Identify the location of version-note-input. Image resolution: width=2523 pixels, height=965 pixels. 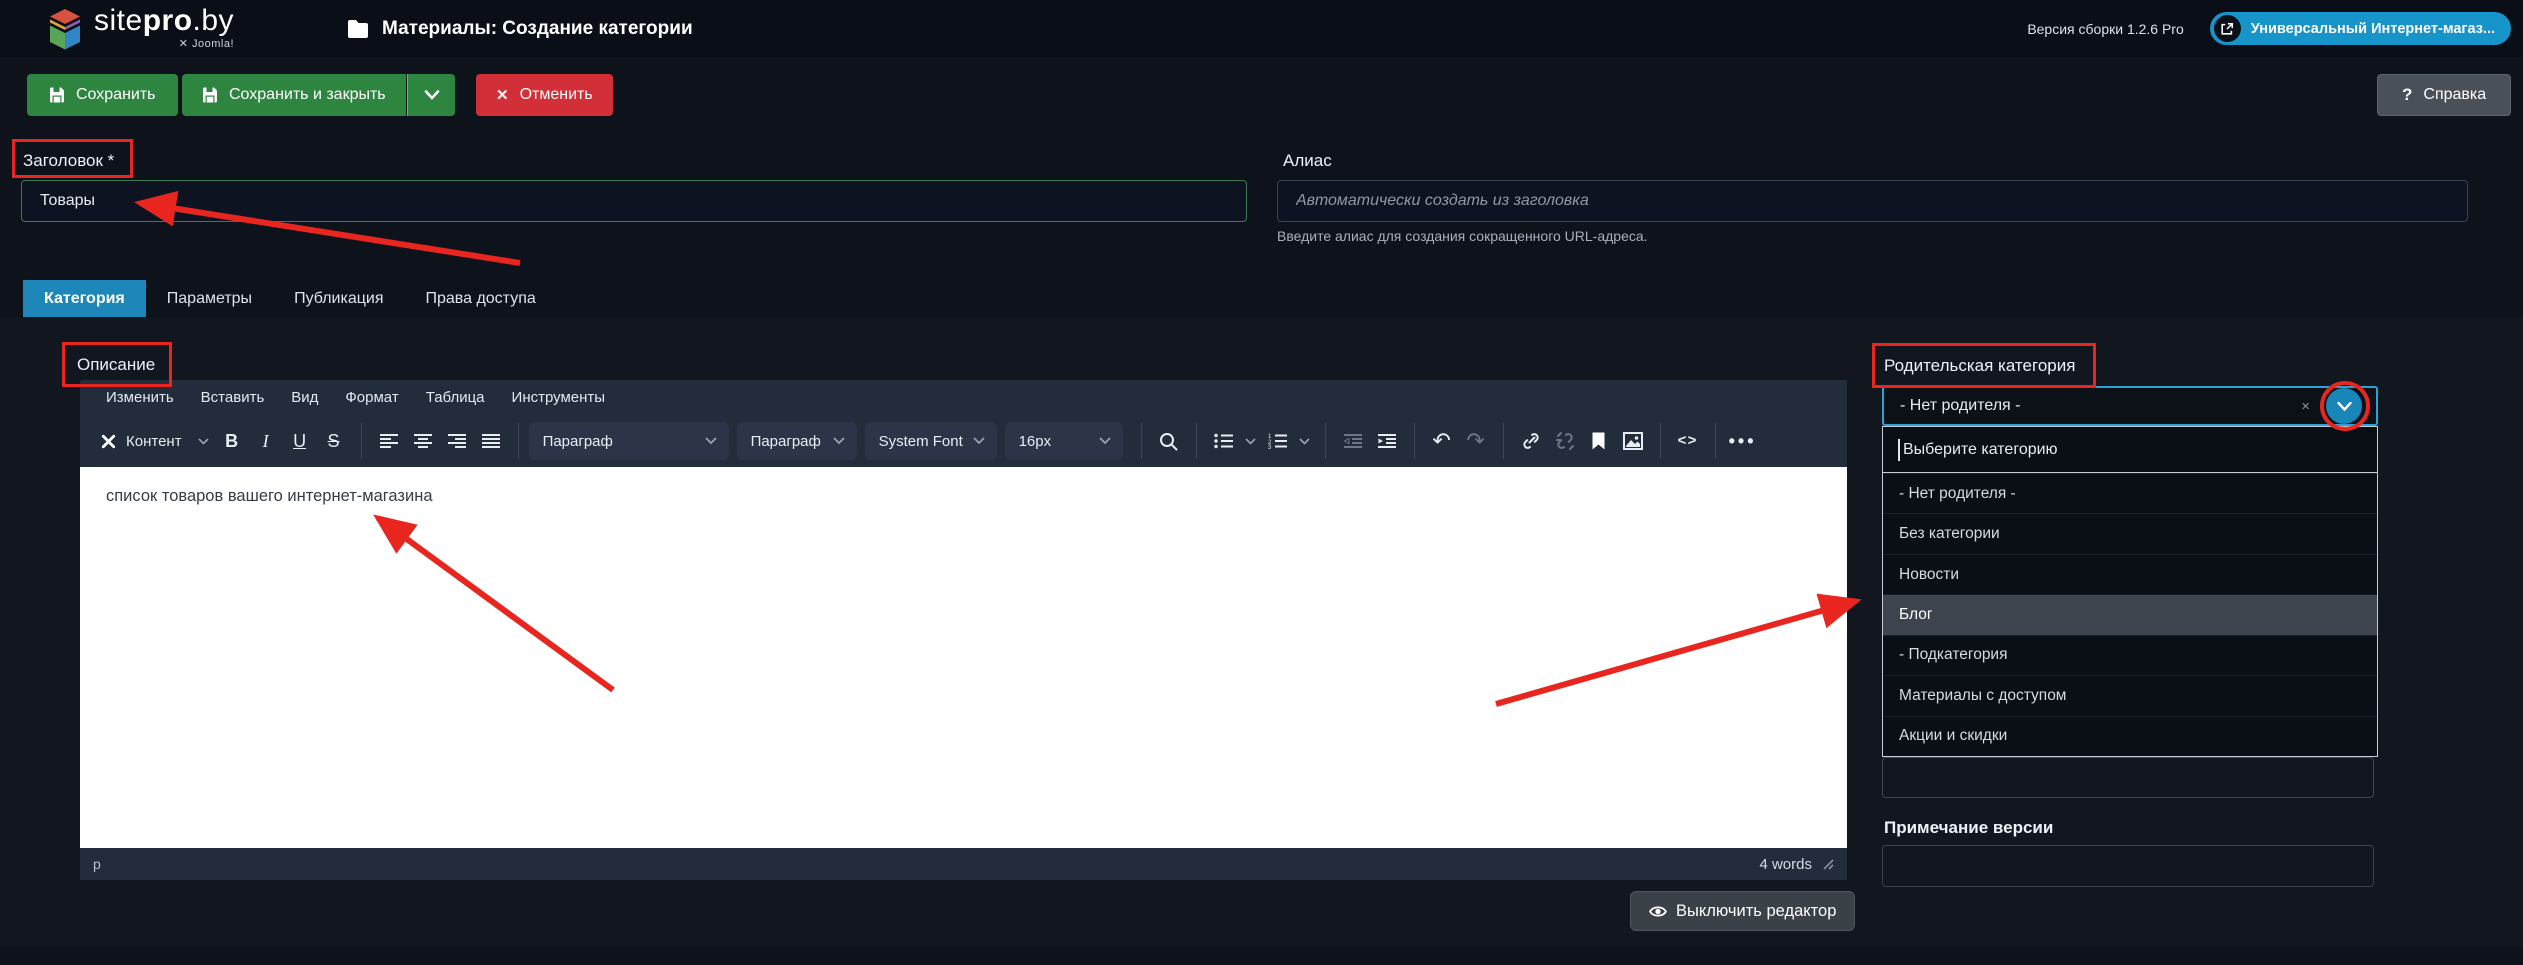
(2128, 866).